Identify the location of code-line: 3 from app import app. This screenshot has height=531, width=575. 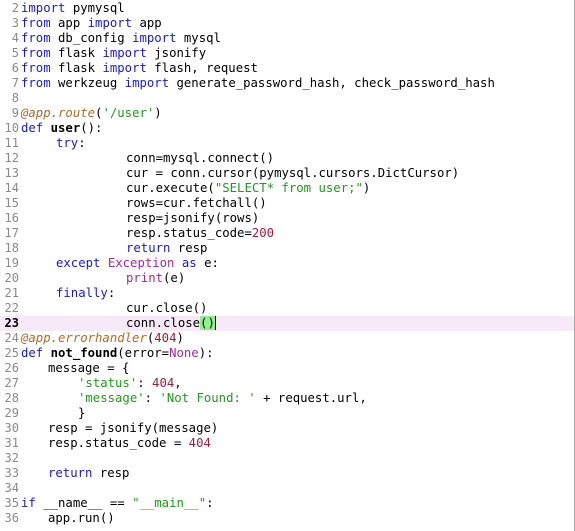
(287, 23).